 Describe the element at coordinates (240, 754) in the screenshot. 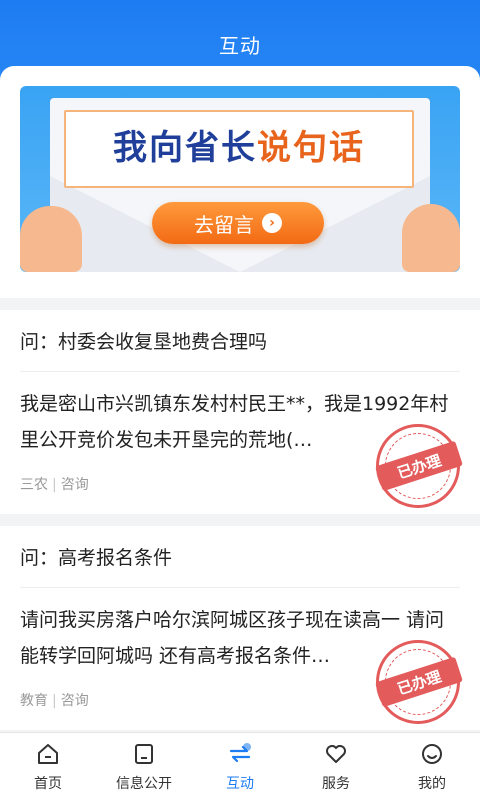

I see `interaction-icon` at that location.